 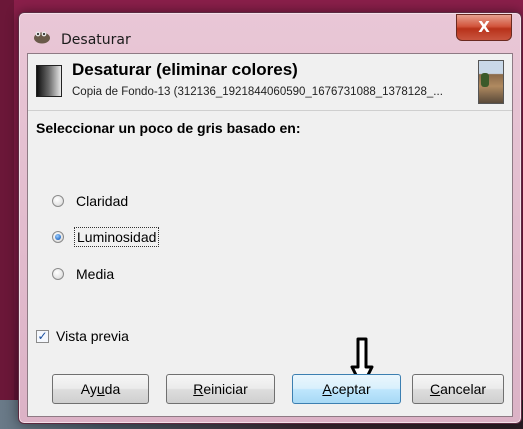 I want to click on option-media: Media, so click(x=84, y=274).